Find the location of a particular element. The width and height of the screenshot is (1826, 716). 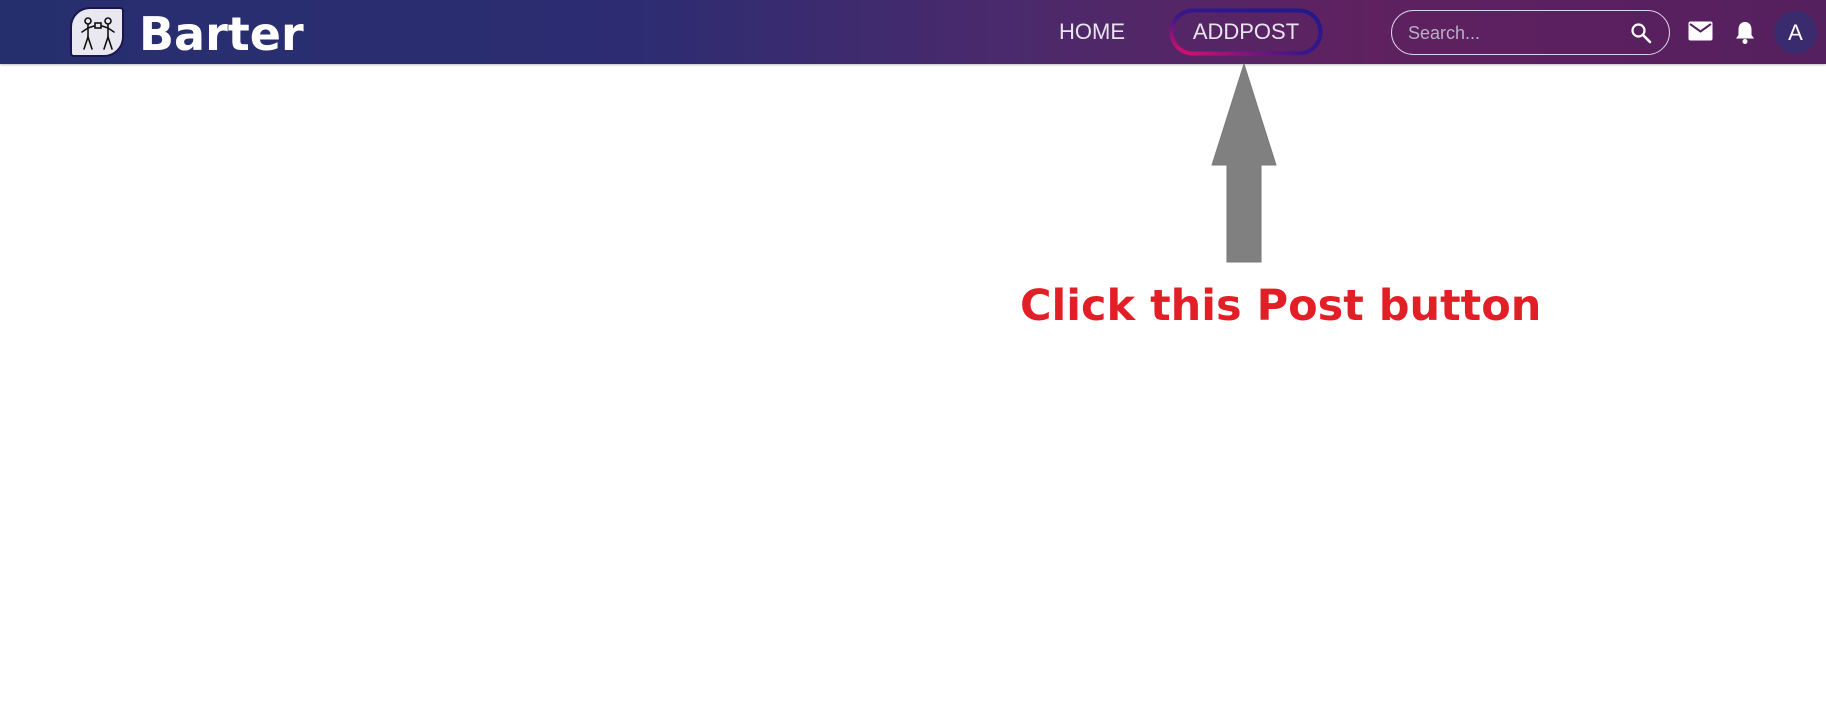

nav-addpost-label: ADDPOST is located at coordinates (1246, 31).